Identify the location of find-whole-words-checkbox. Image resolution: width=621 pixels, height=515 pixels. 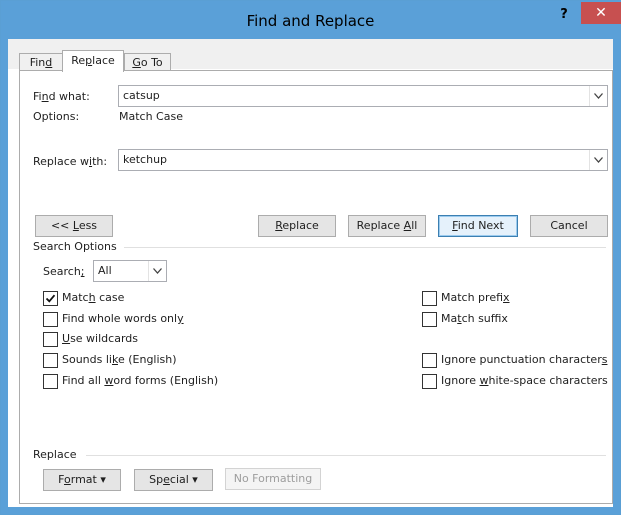
(50, 319).